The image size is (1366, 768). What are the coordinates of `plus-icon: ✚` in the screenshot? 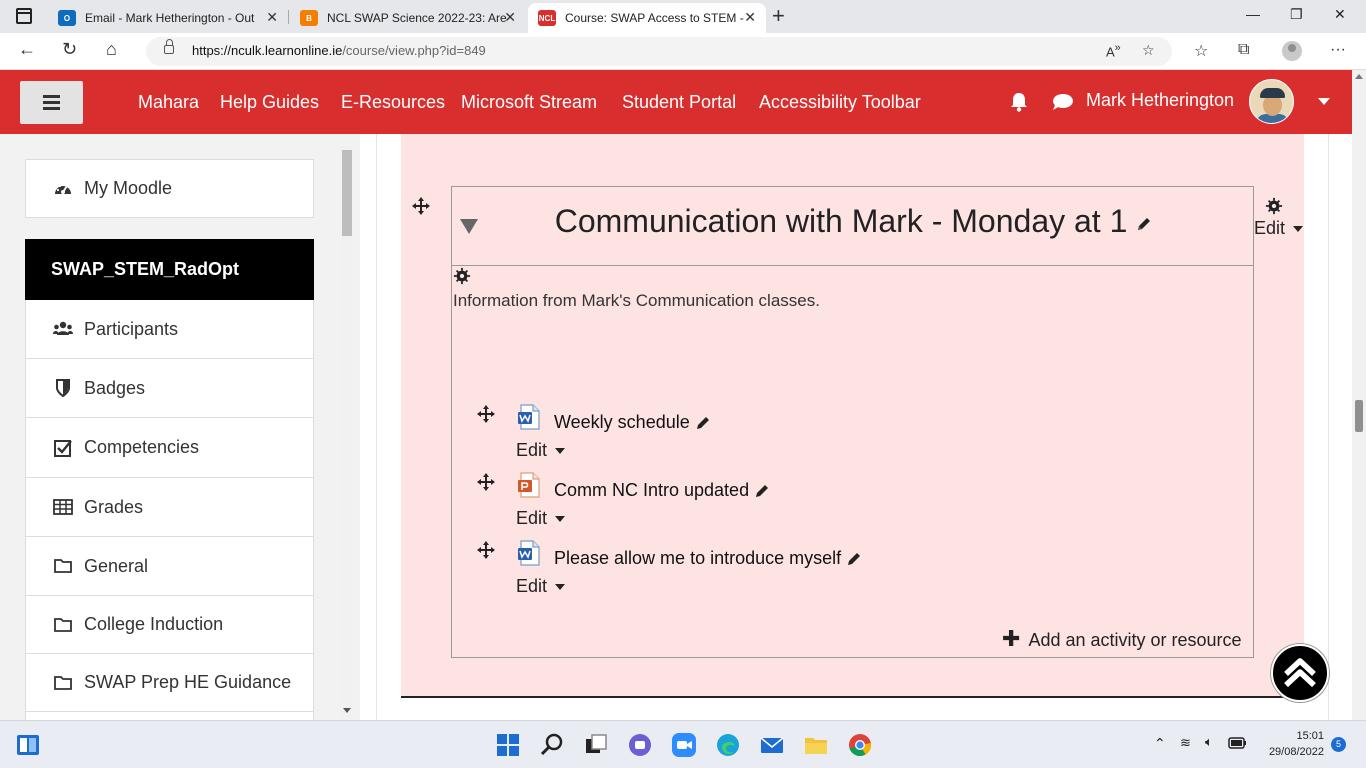 It's located at (1011, 638).